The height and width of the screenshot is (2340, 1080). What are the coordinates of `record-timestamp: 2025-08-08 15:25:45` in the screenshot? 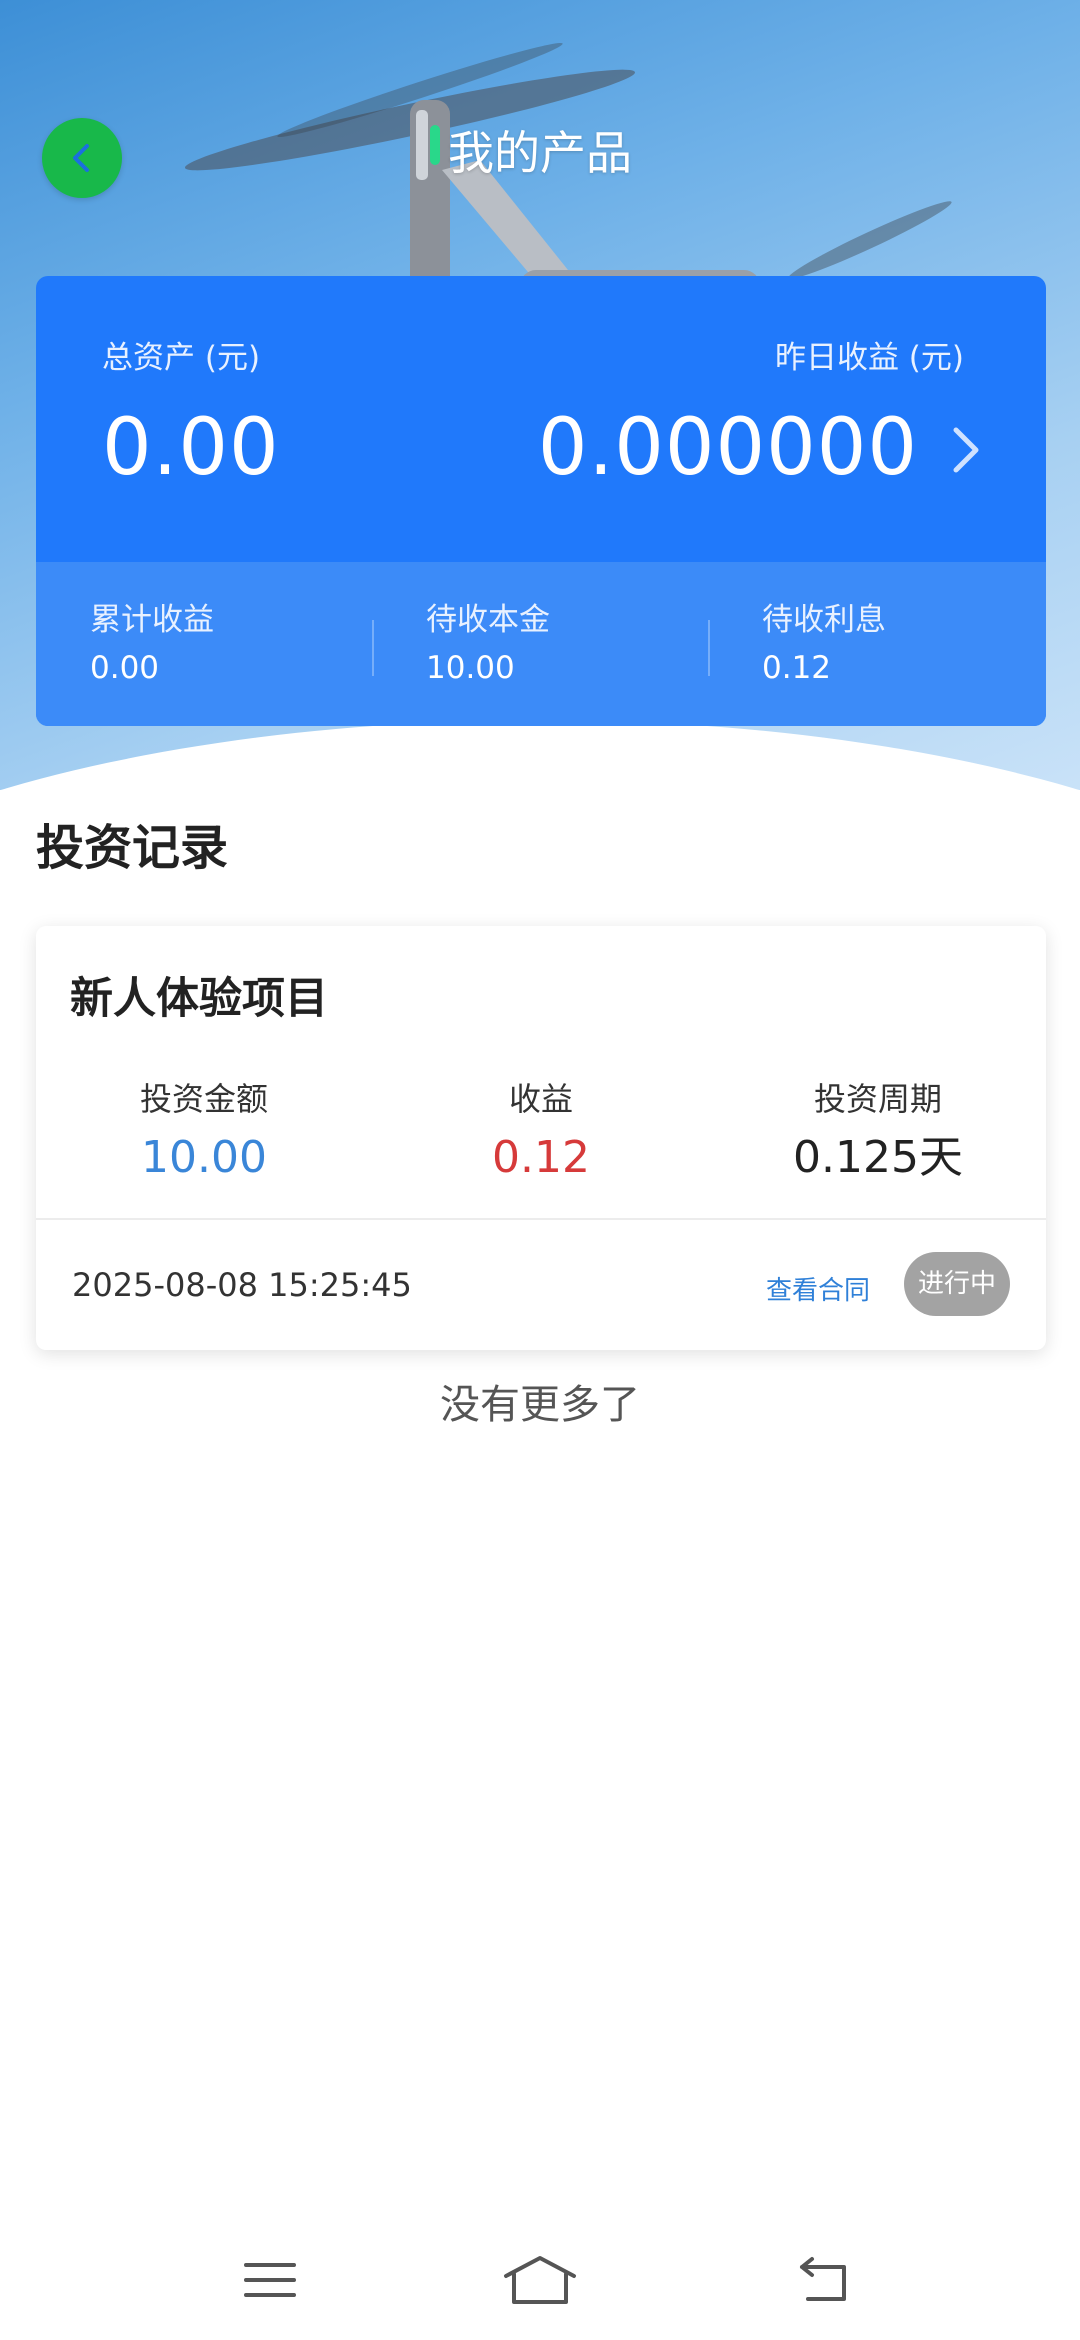 It's located at (242, 1285).